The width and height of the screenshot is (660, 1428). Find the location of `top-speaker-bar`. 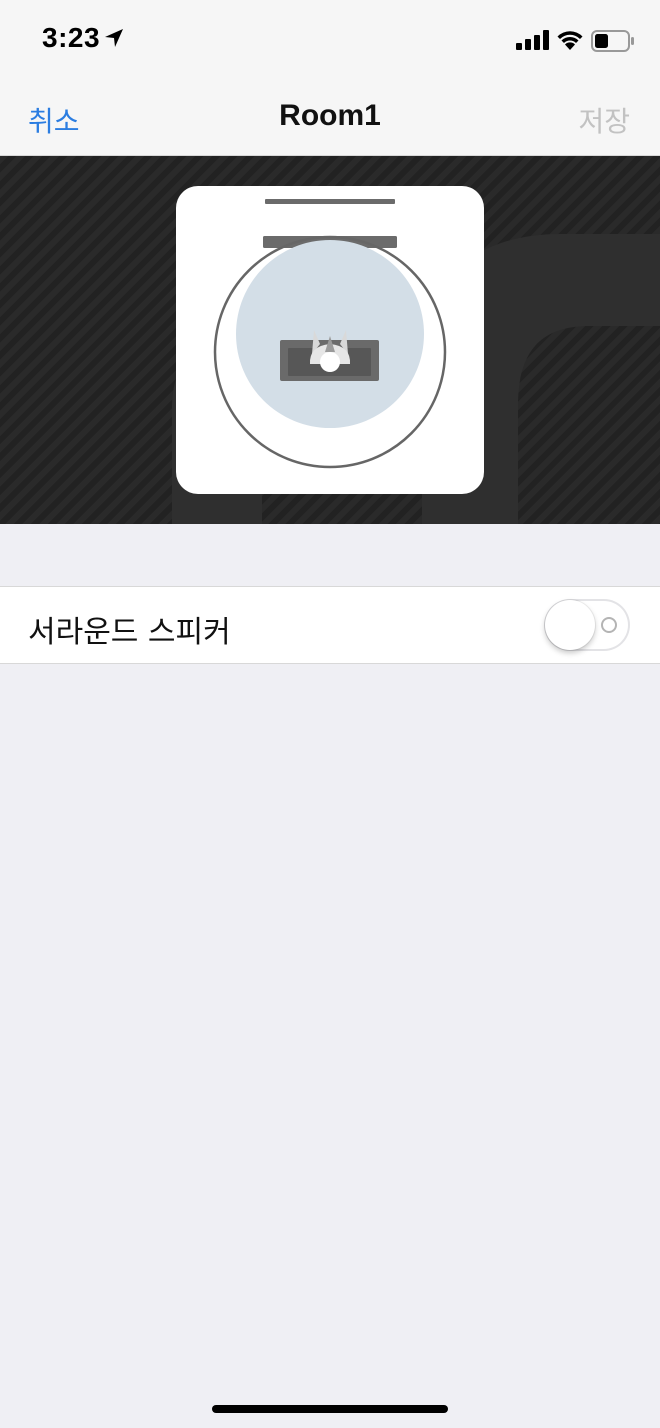

top-speaker-bar is located at coordinates (330, 201).